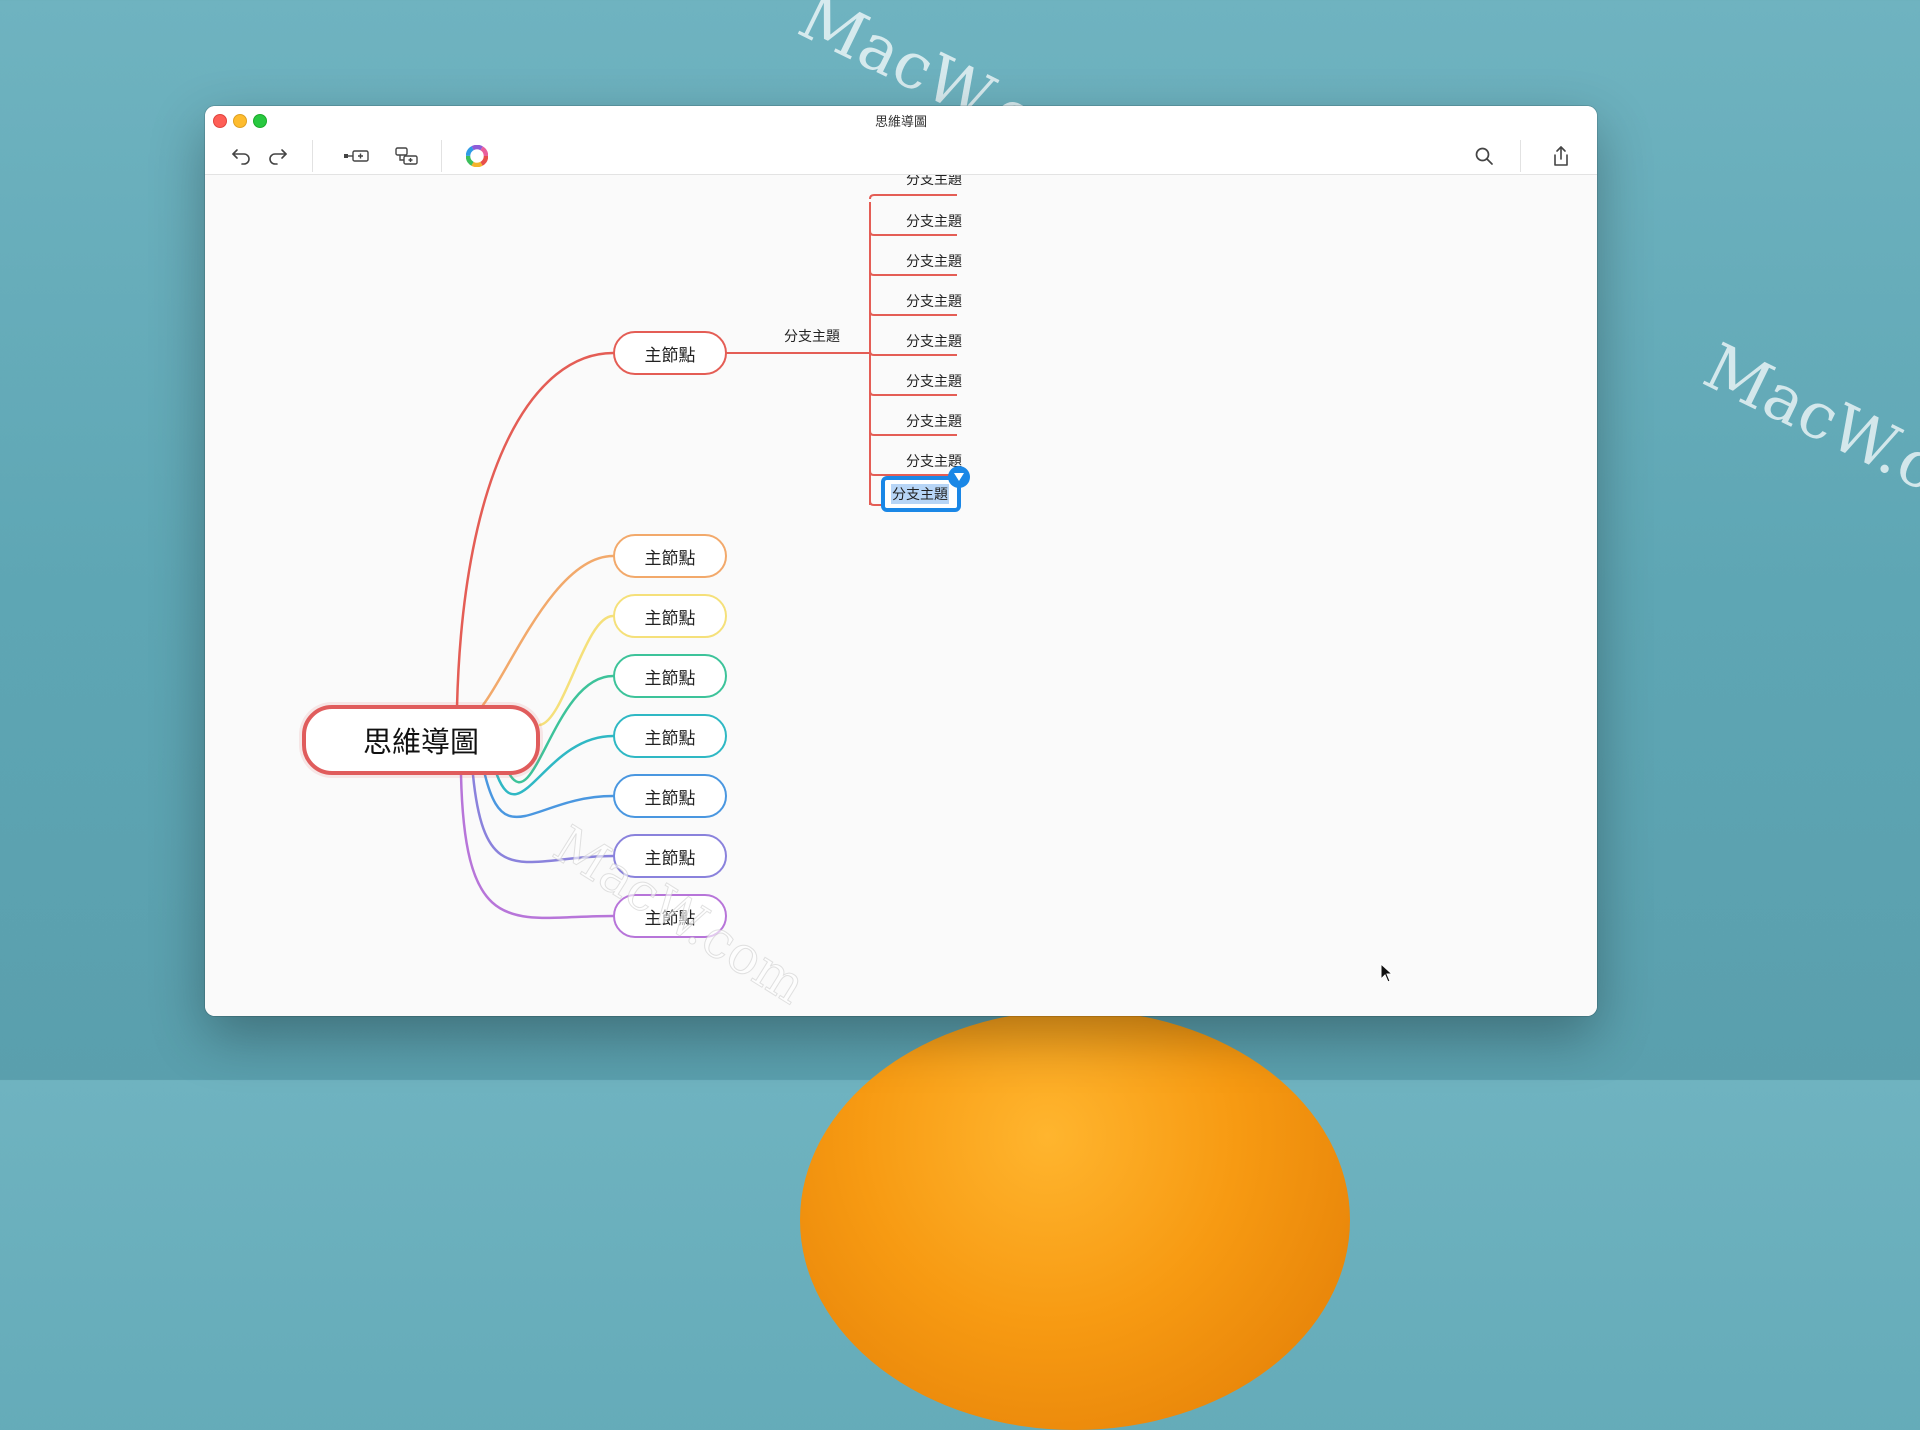 This screenshot has height=1430, width=1920. I want to click on window-title: 思維導圖, so click(900, 121).